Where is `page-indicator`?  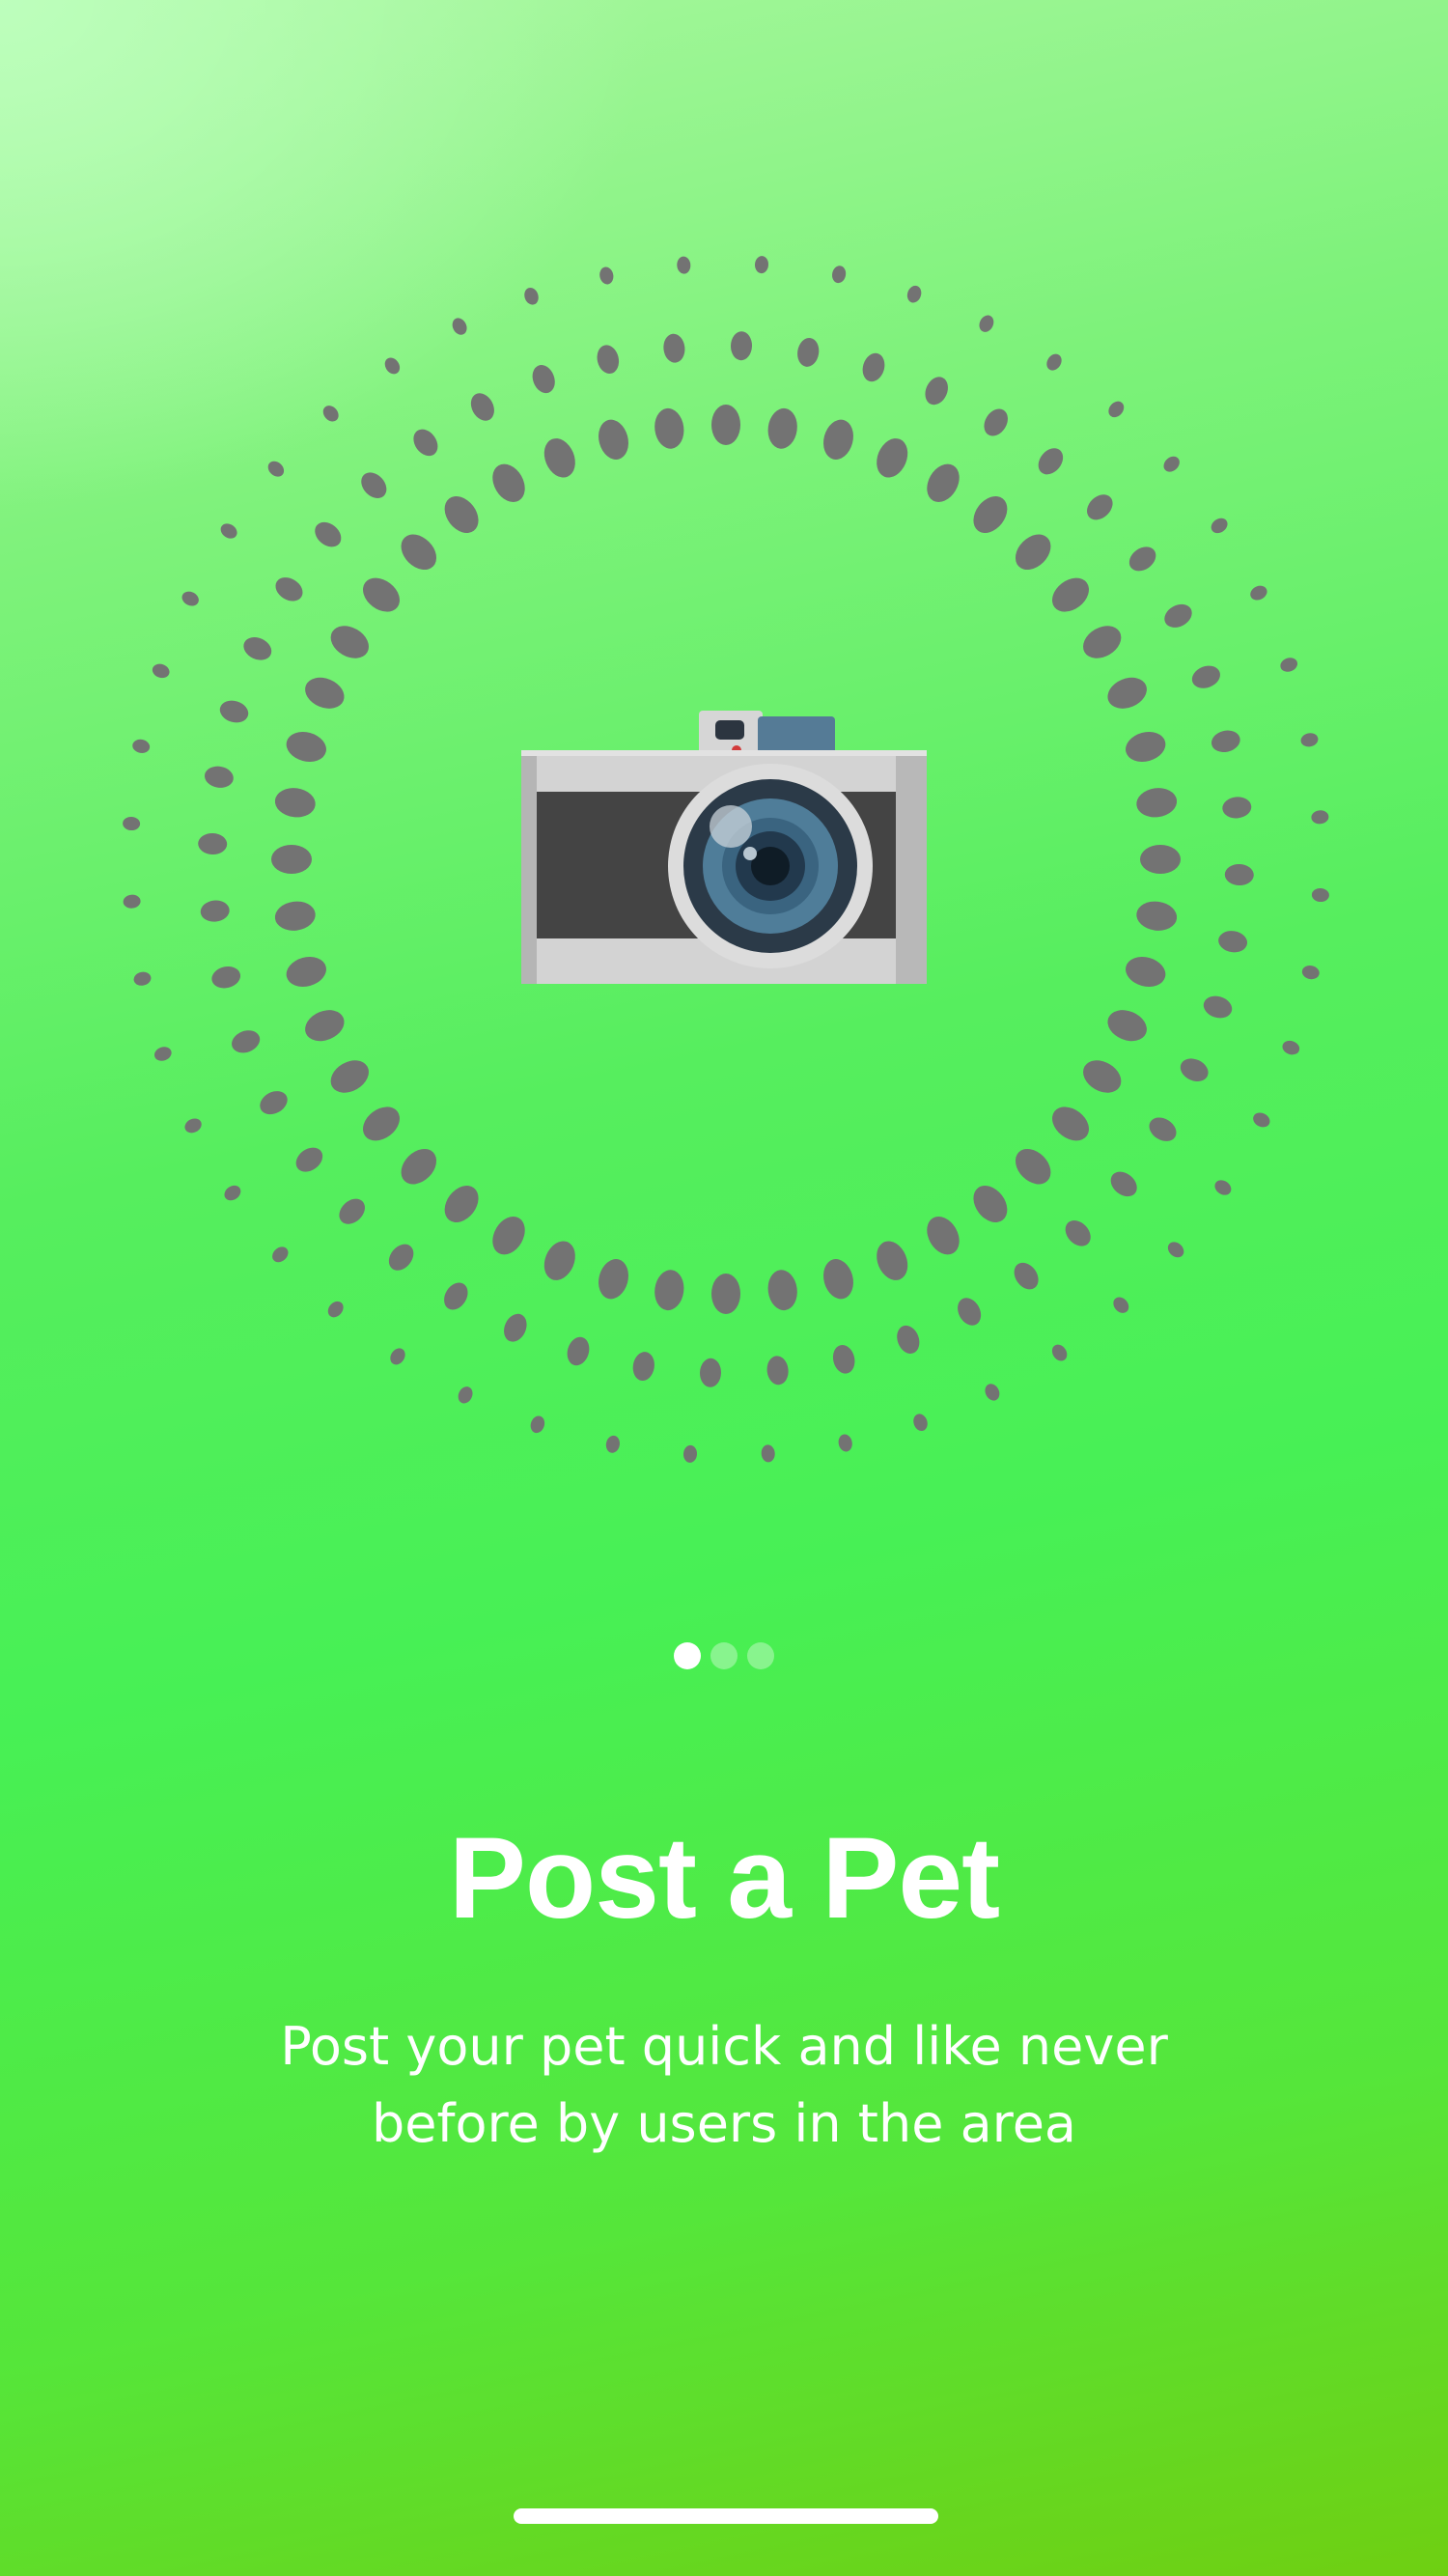
page-indicator is located at coordinates (724, 1656).